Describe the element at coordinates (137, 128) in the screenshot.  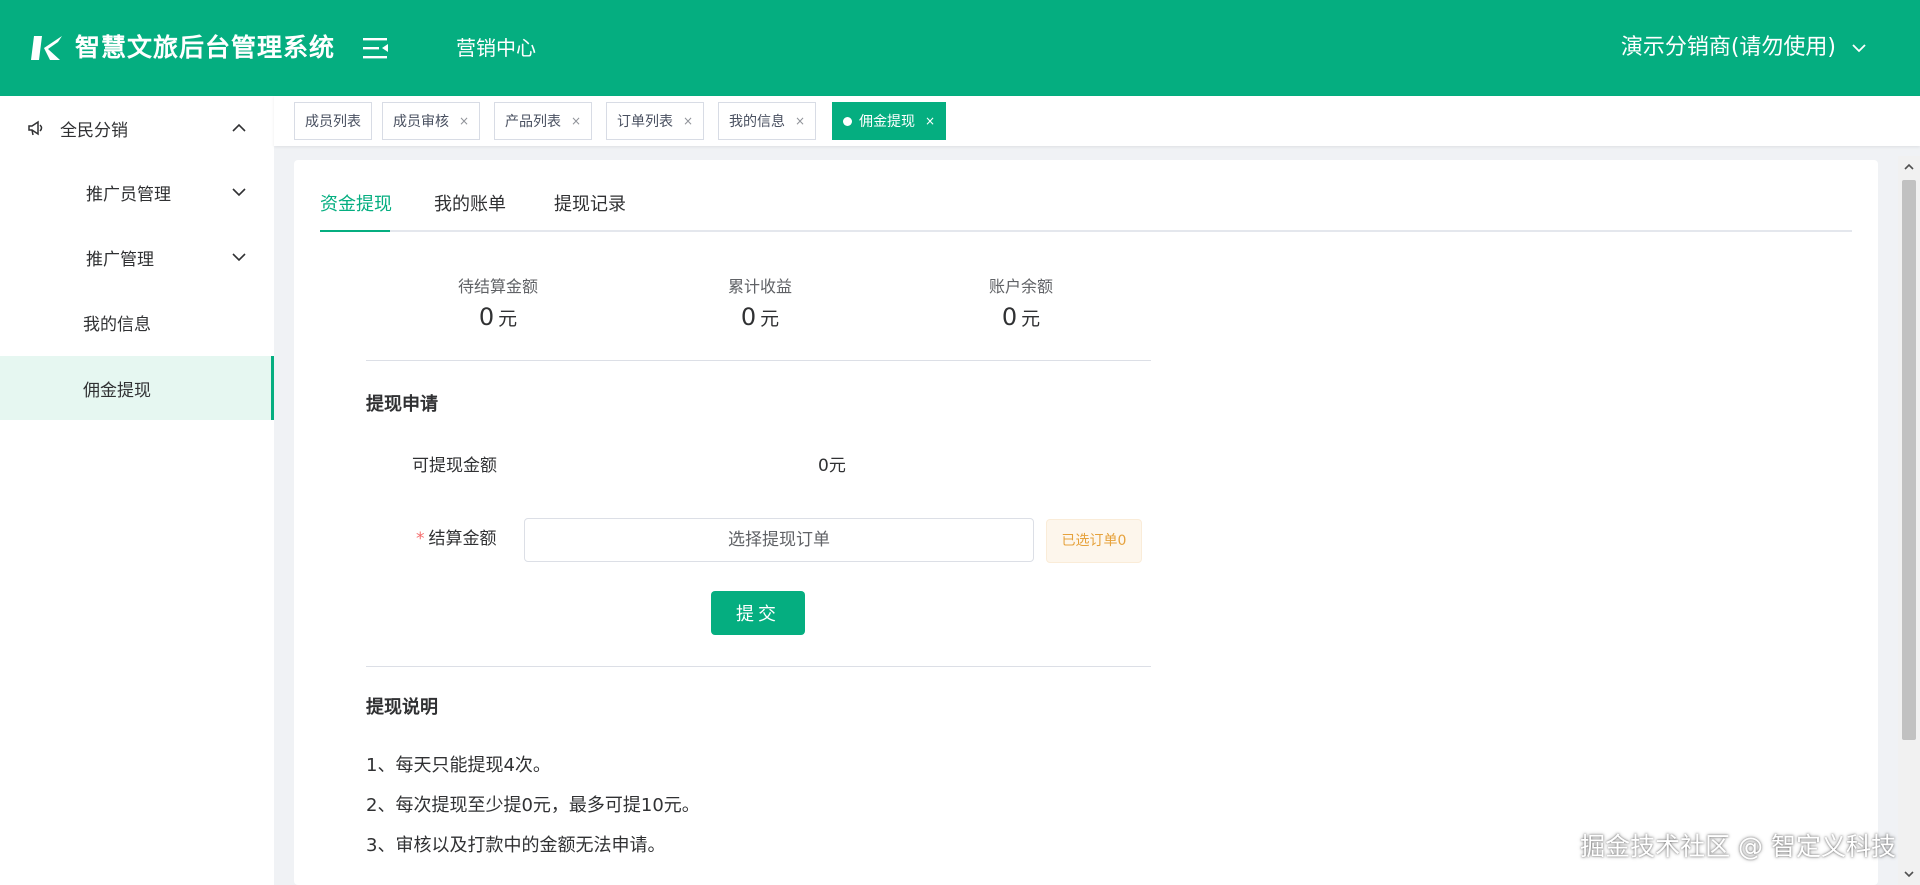
I see `sidebar-group-distribution: 全民分销` at that location.